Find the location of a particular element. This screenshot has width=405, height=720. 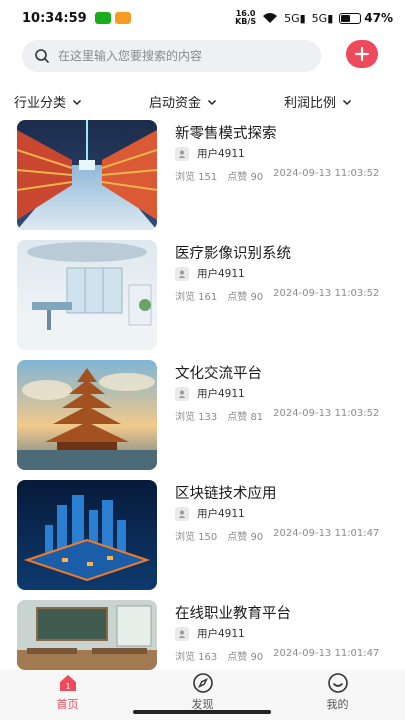

filter-startup-capital: 启动资金 is located at coordinates (183, 101).